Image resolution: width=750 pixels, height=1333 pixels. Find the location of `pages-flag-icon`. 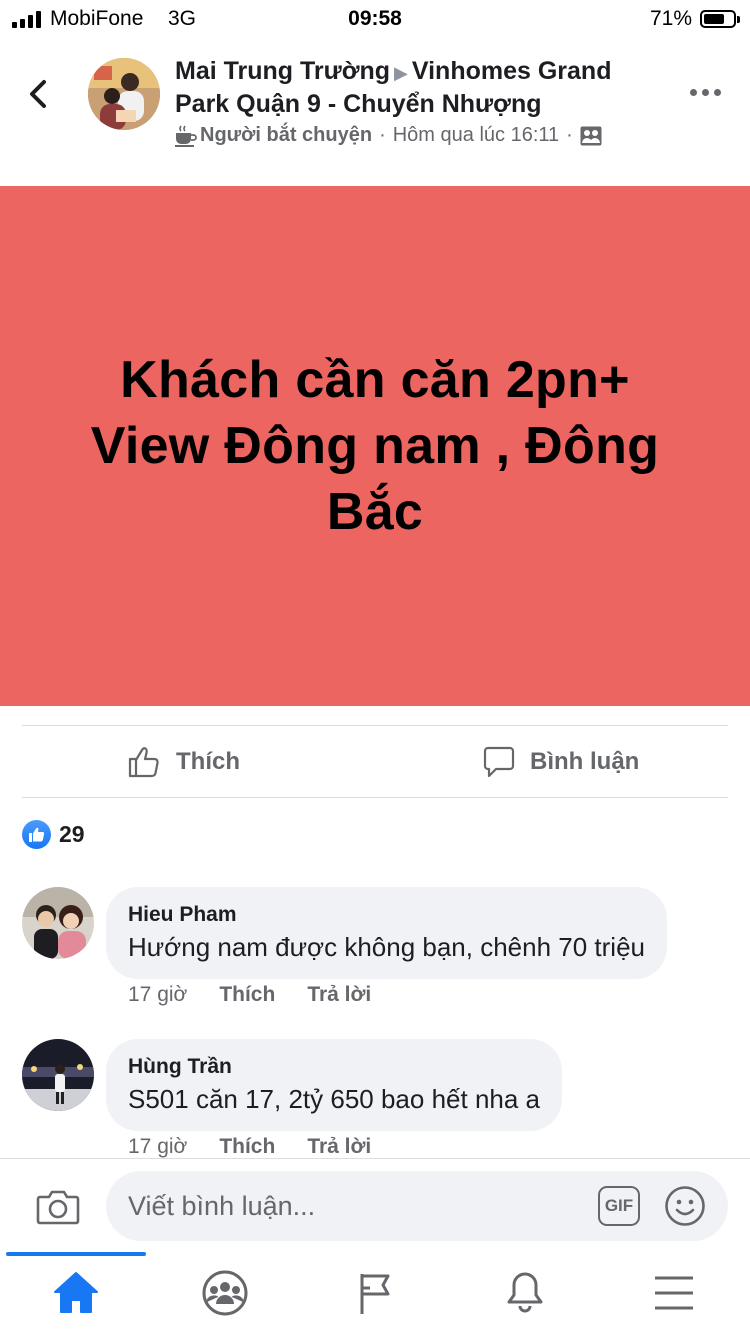

pages-flag-icon is located at coordinates (375, 1294).